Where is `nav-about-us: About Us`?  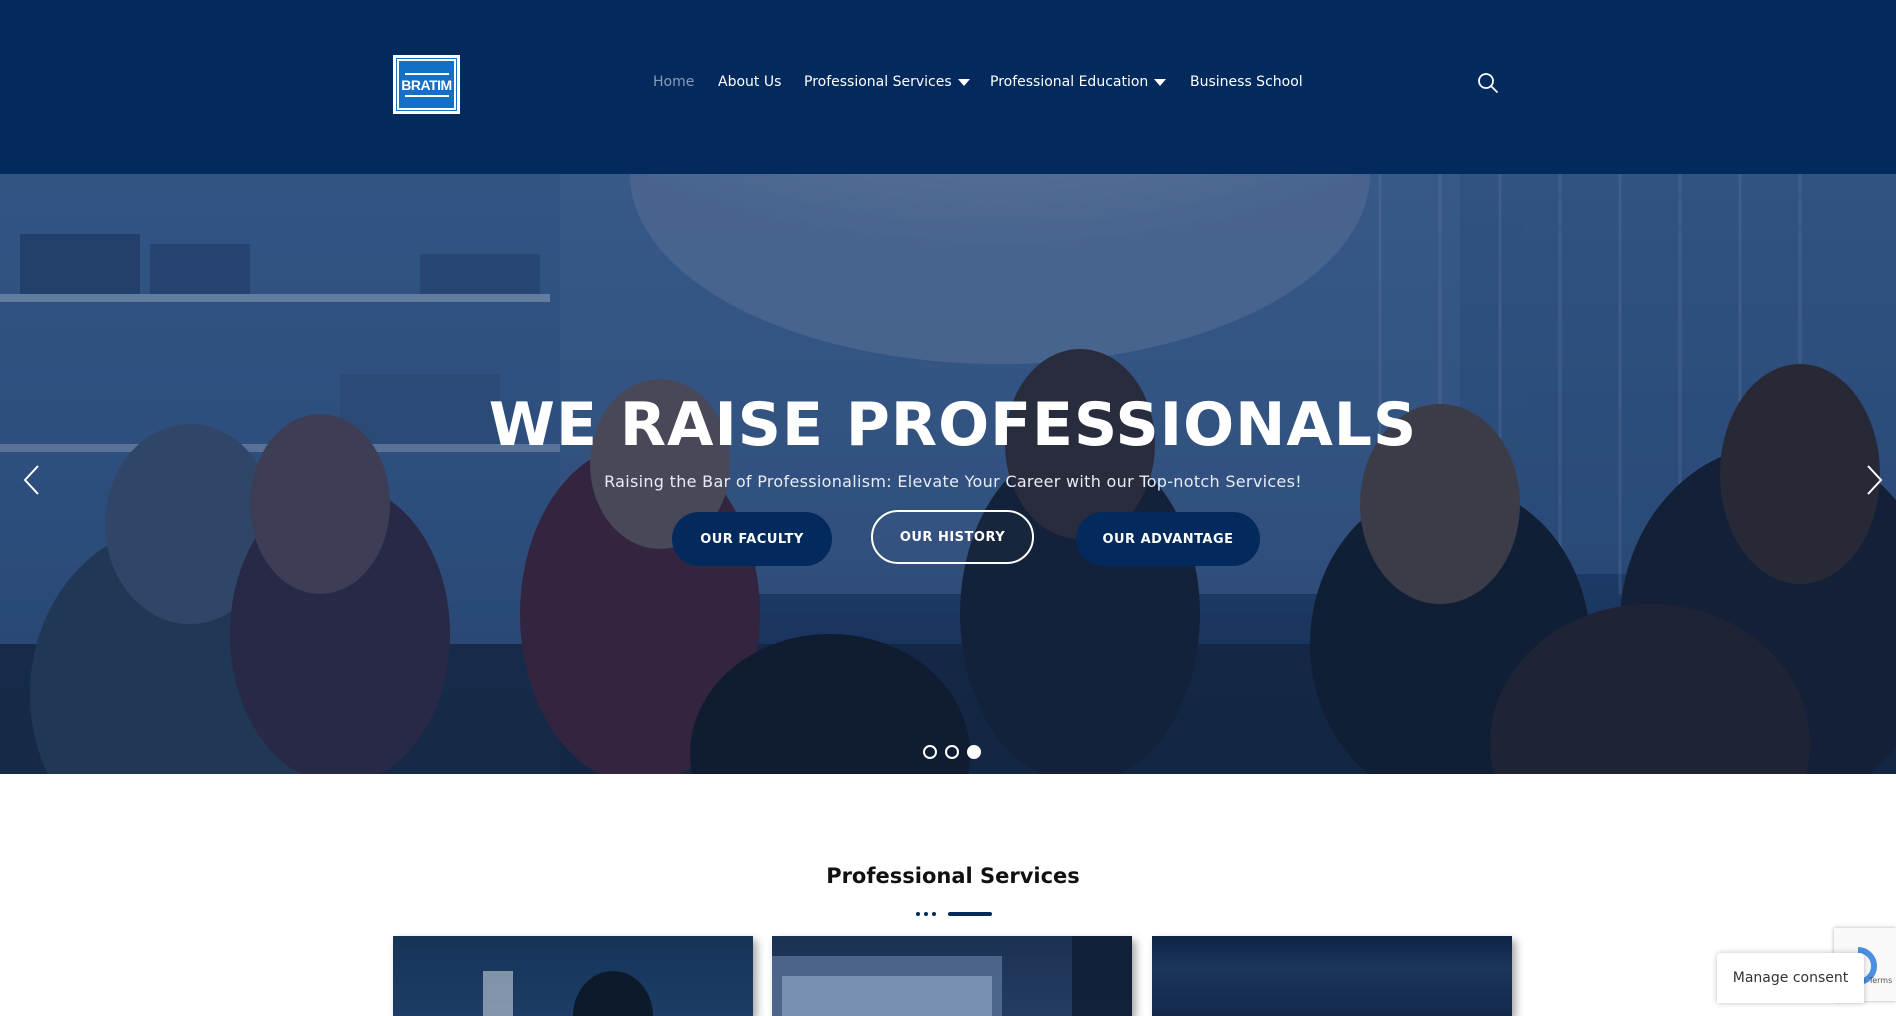 nav-about-us: About Us is located at coordinates (749, 82).